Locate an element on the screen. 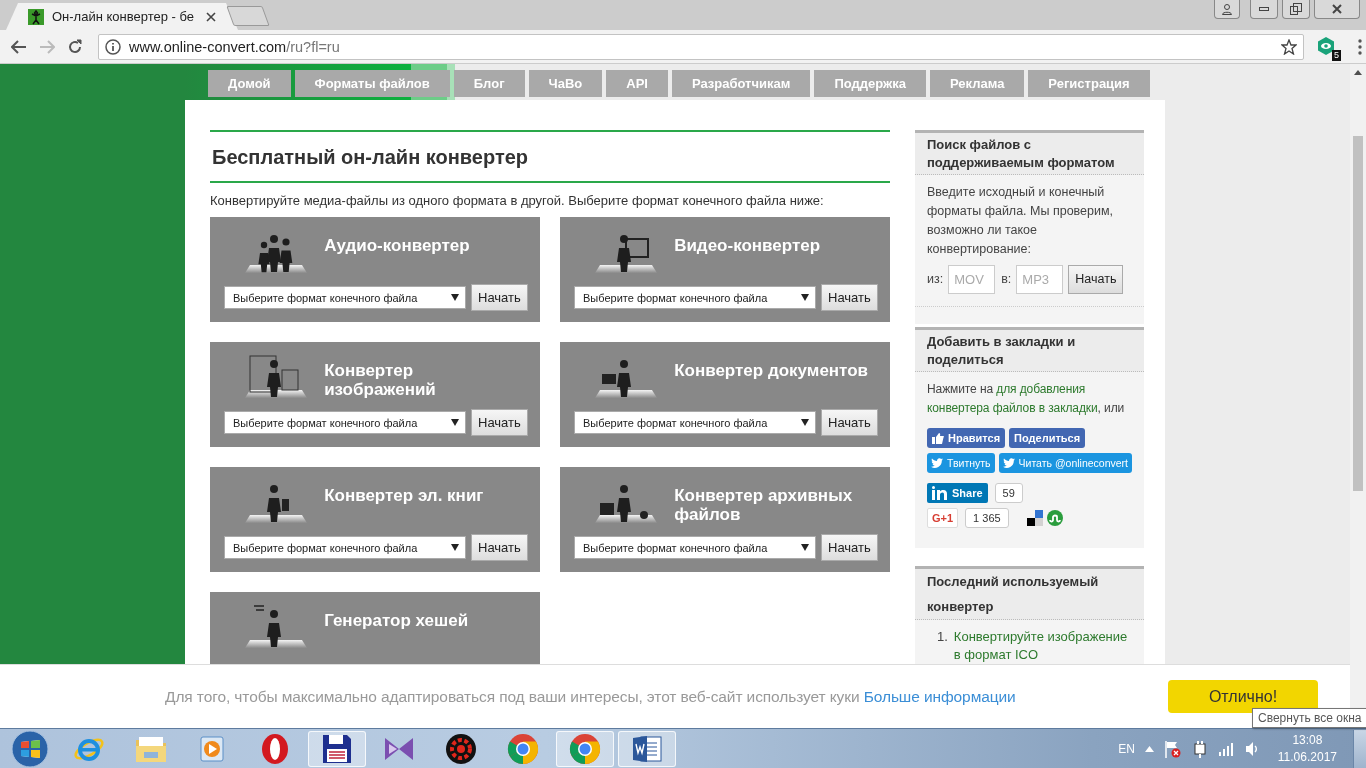  language-indicator: EN is located at coordinates (1126, 748).